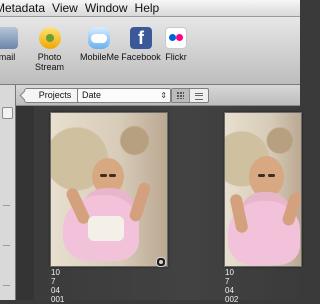  What do you see at coordinates (232, 286) in the screenshot?
I see `photo-label: 10 7 04 002` at bounding box center [232, 286].